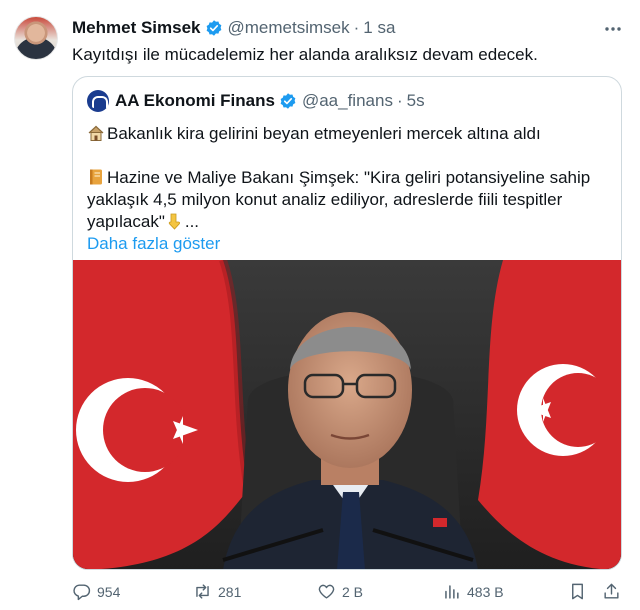  What do you see at coordinates (326, 591) in the screenshot?
I see `like-icon` at bounding box center [326, 591].